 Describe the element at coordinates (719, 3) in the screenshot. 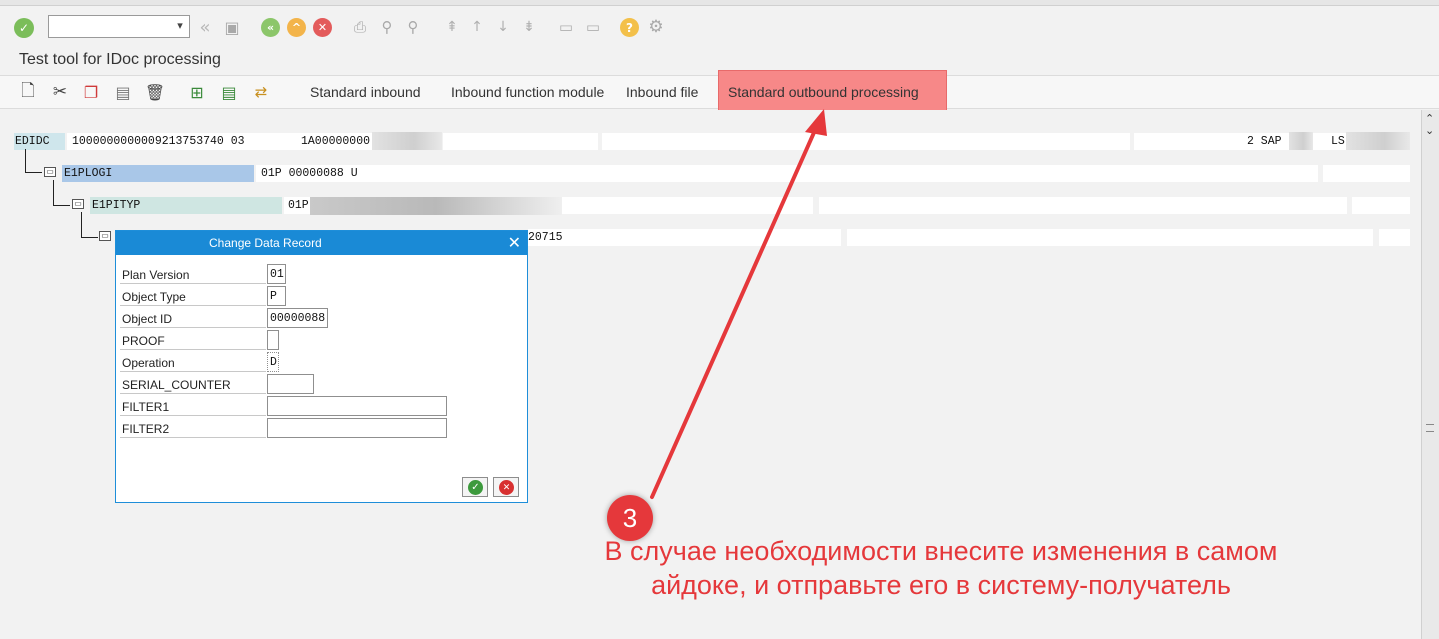

I see `window-top-border` at that location.